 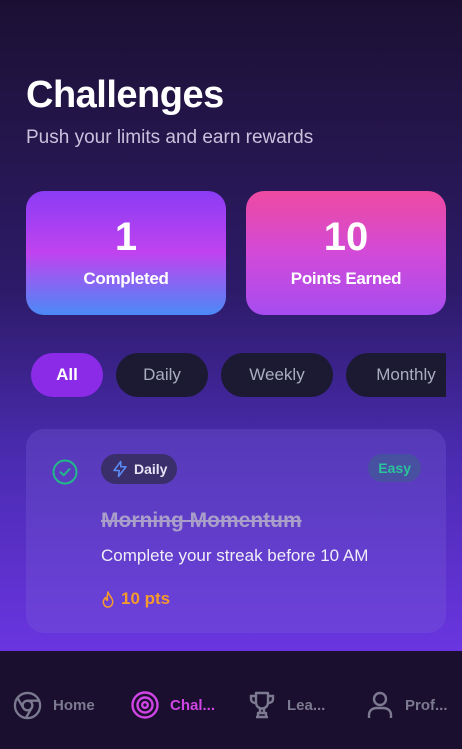 I want to click on points-stat-card: 10 Points Earned, so click(x=346, y=253).